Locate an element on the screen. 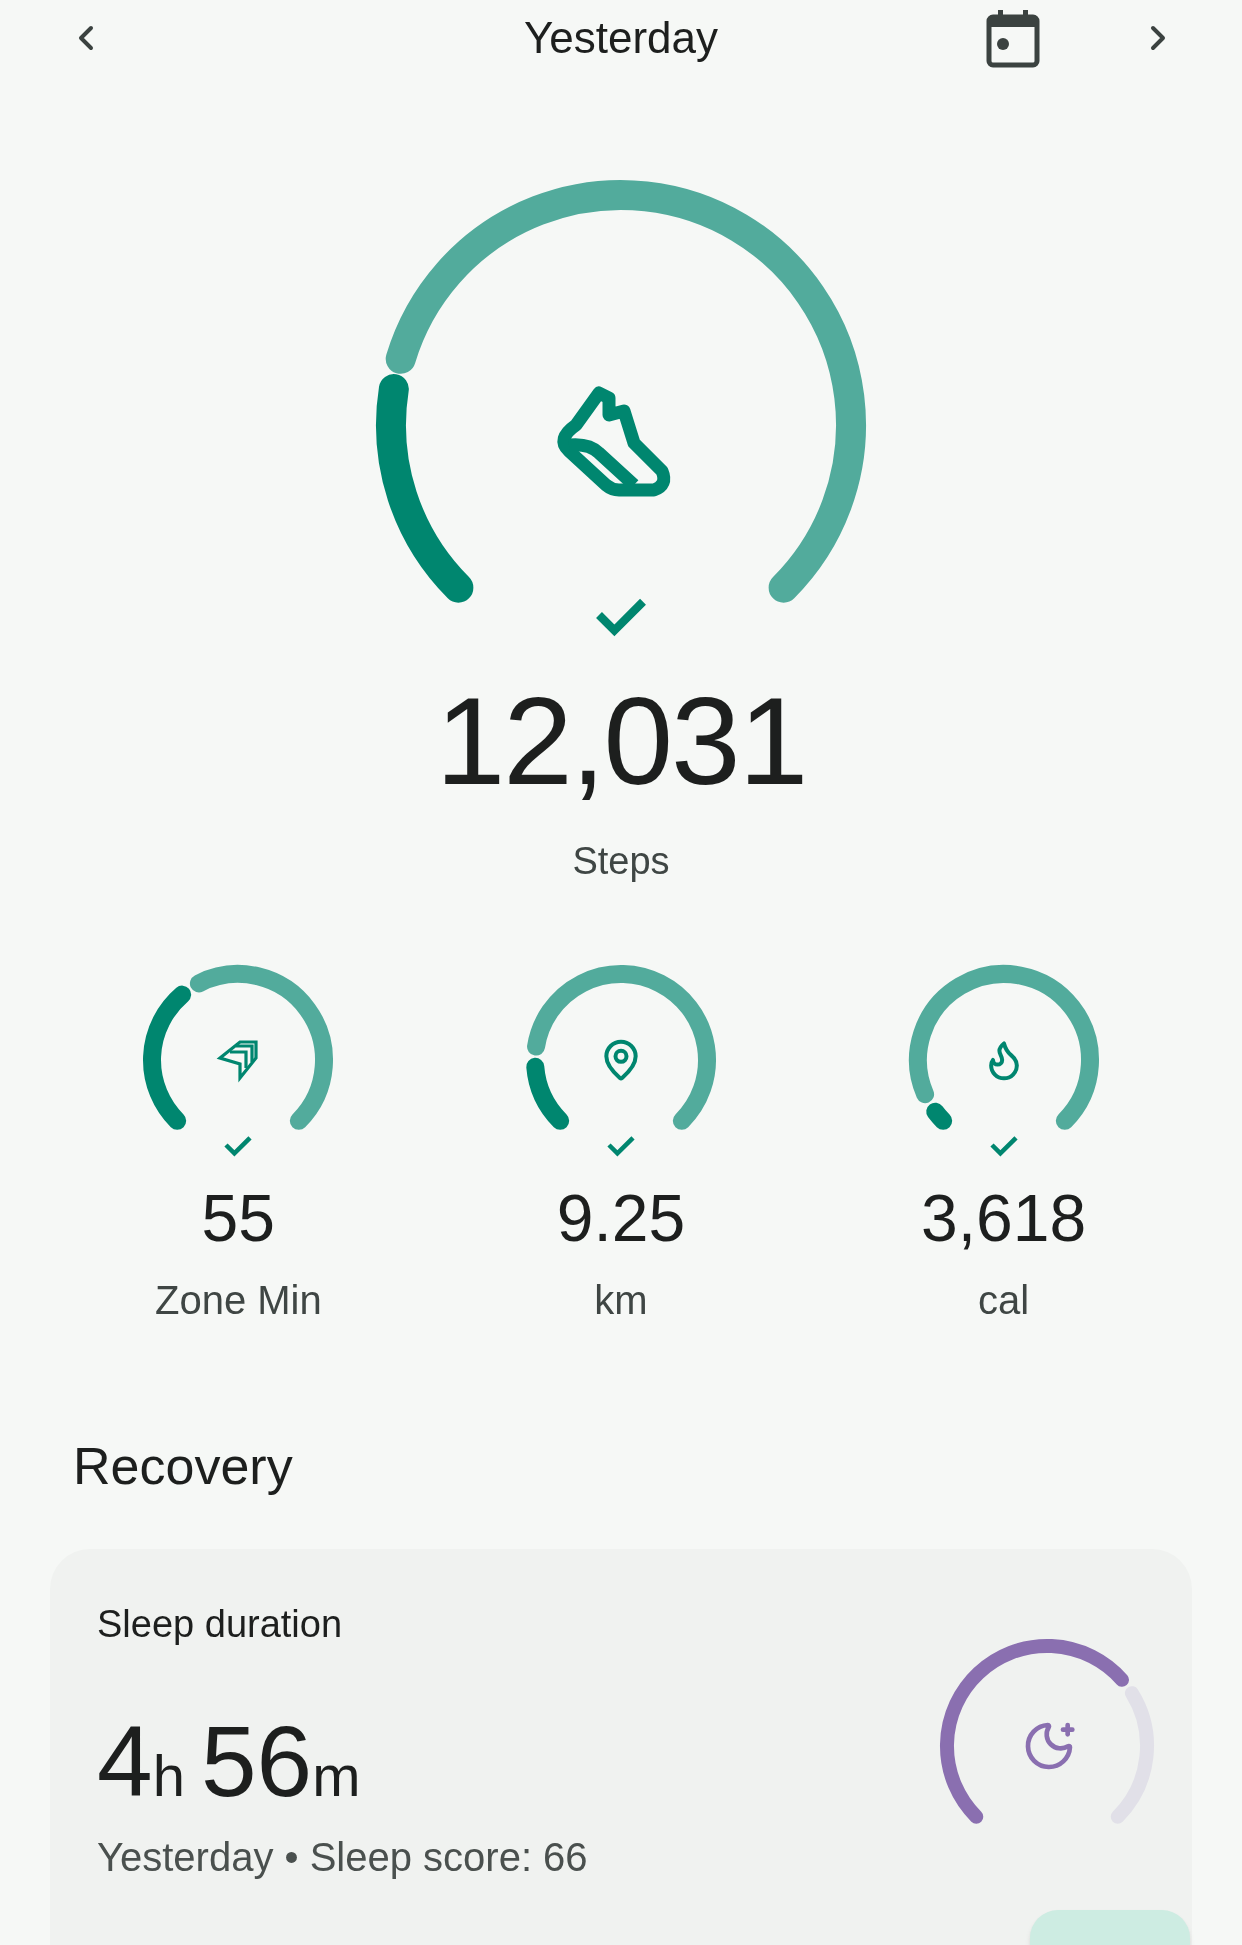 This screenshot has width=1242, height=1945. calendar-icon is located at coordinates (1013, 38).